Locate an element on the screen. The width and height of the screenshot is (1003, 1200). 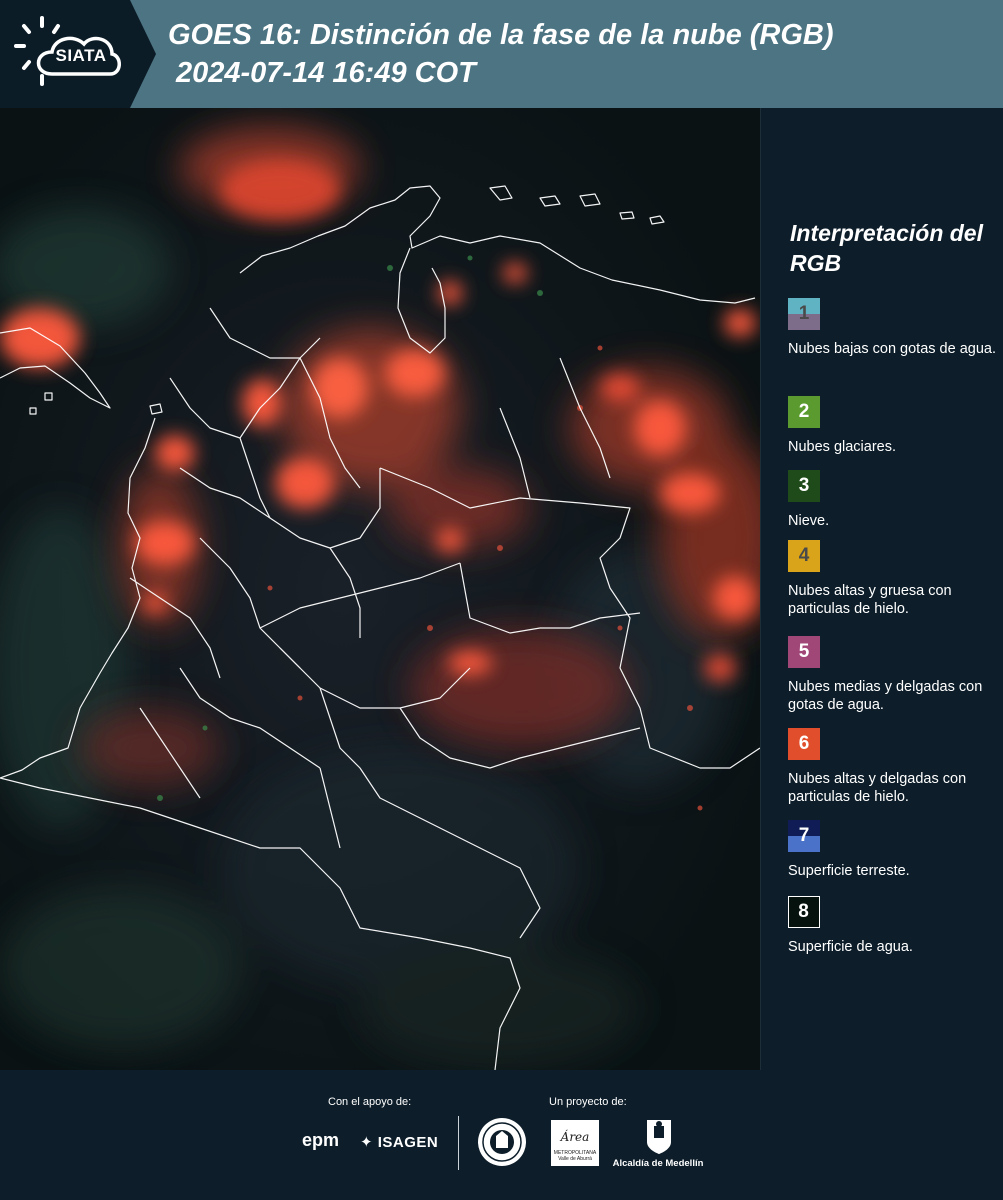
timestamp: 2024-07-14 16:49 COT is located at coordinates (326, 73).